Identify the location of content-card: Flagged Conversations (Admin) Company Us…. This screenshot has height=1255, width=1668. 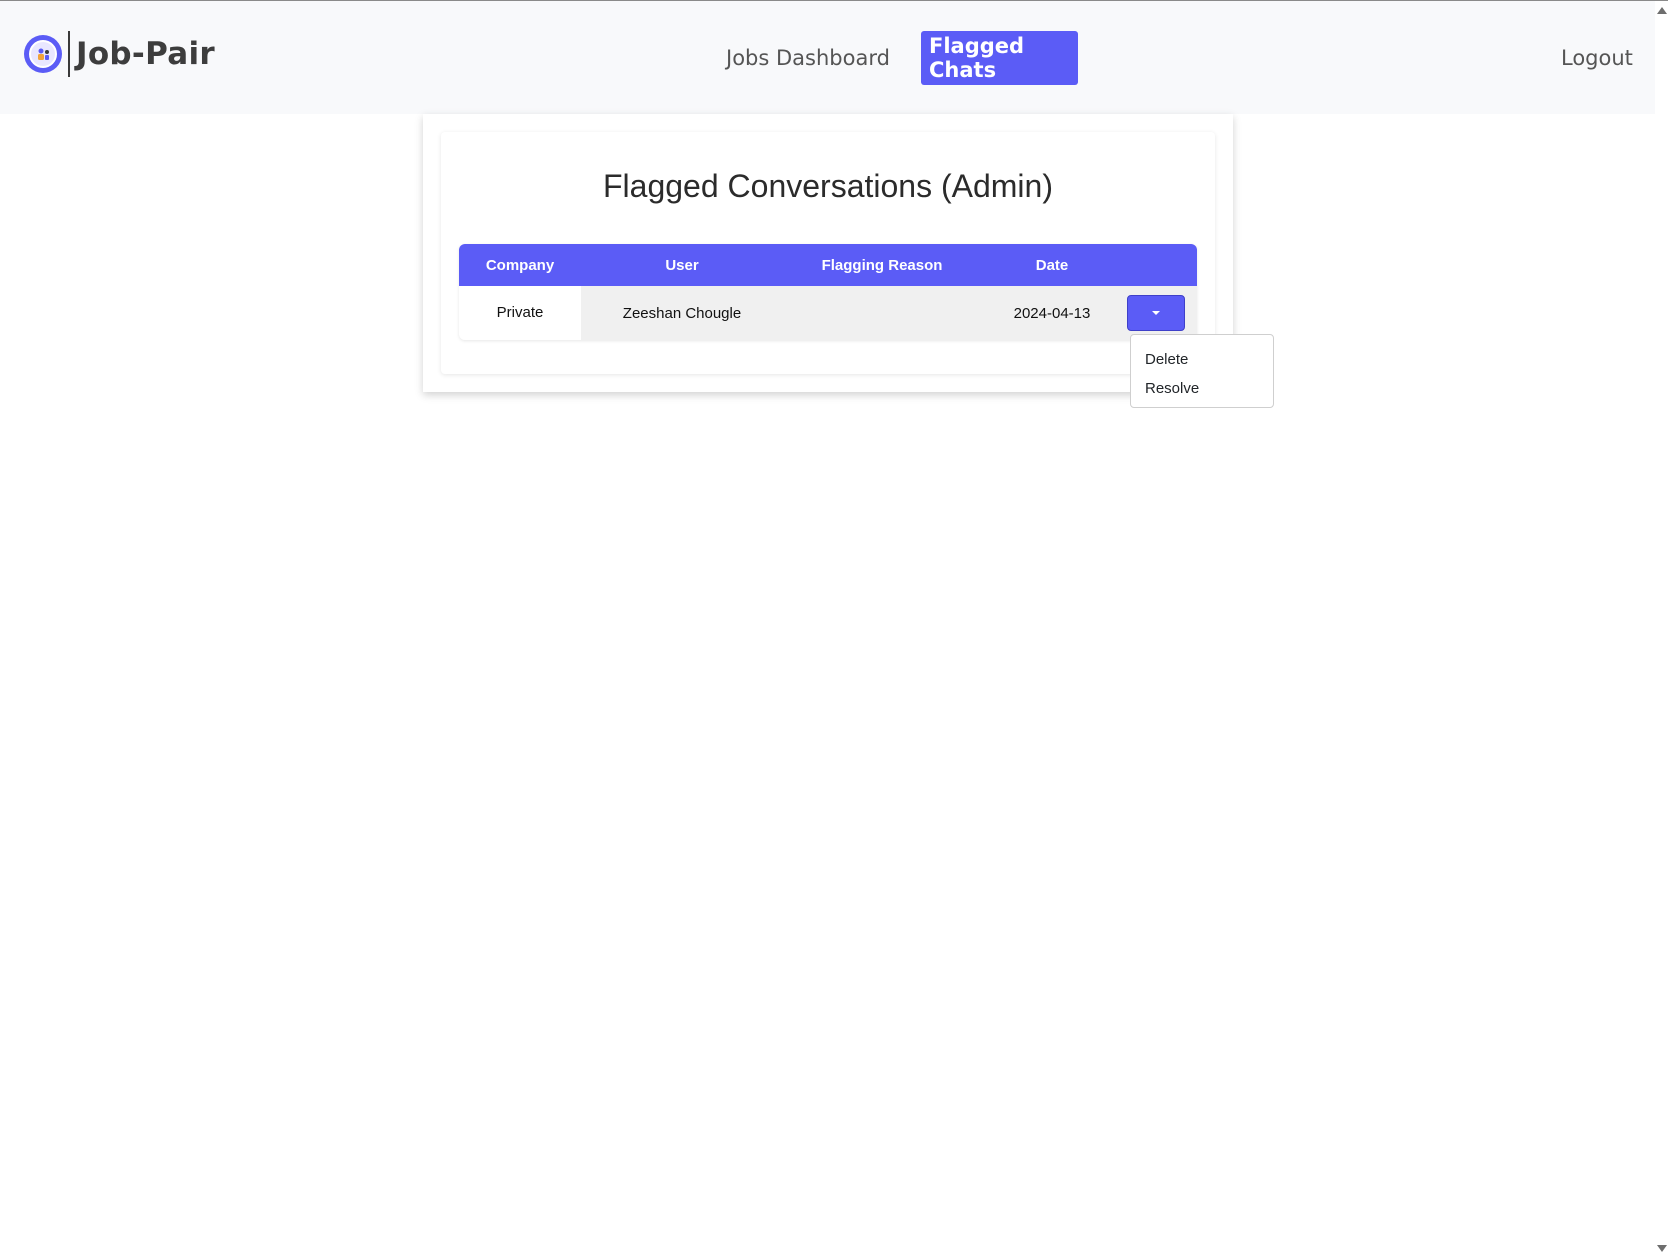
(828, 253).